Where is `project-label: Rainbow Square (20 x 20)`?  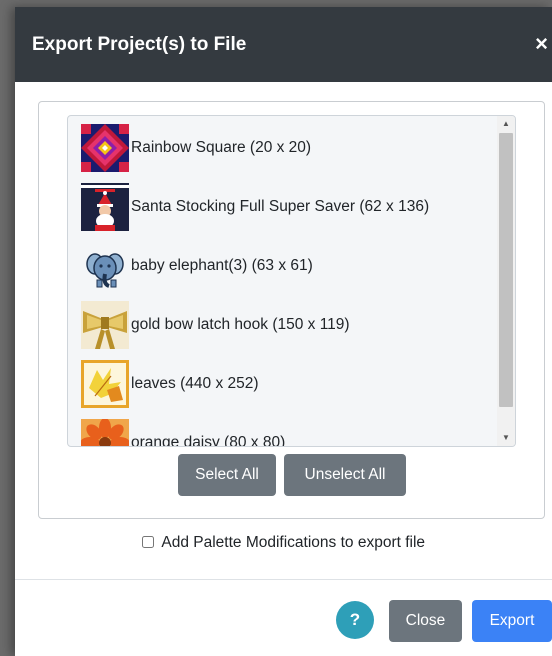
project-label: Rainbow Square (20 x 20) is located at coordinates (221, 147).